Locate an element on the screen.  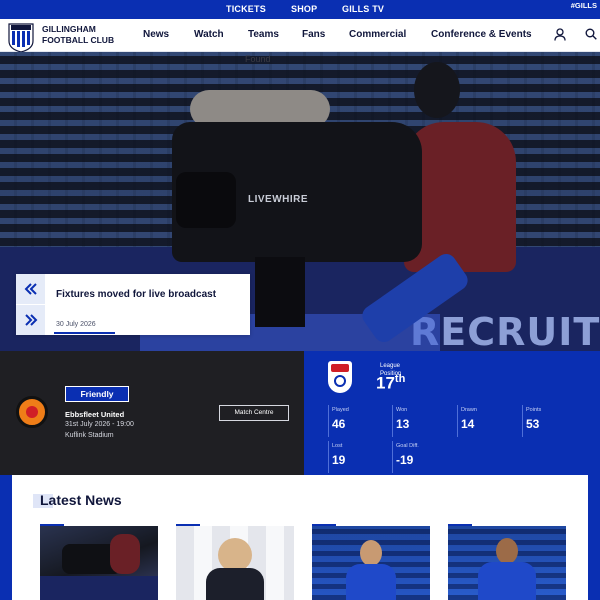
stat-lost-value: 19 is located at coordinates (339, 460).